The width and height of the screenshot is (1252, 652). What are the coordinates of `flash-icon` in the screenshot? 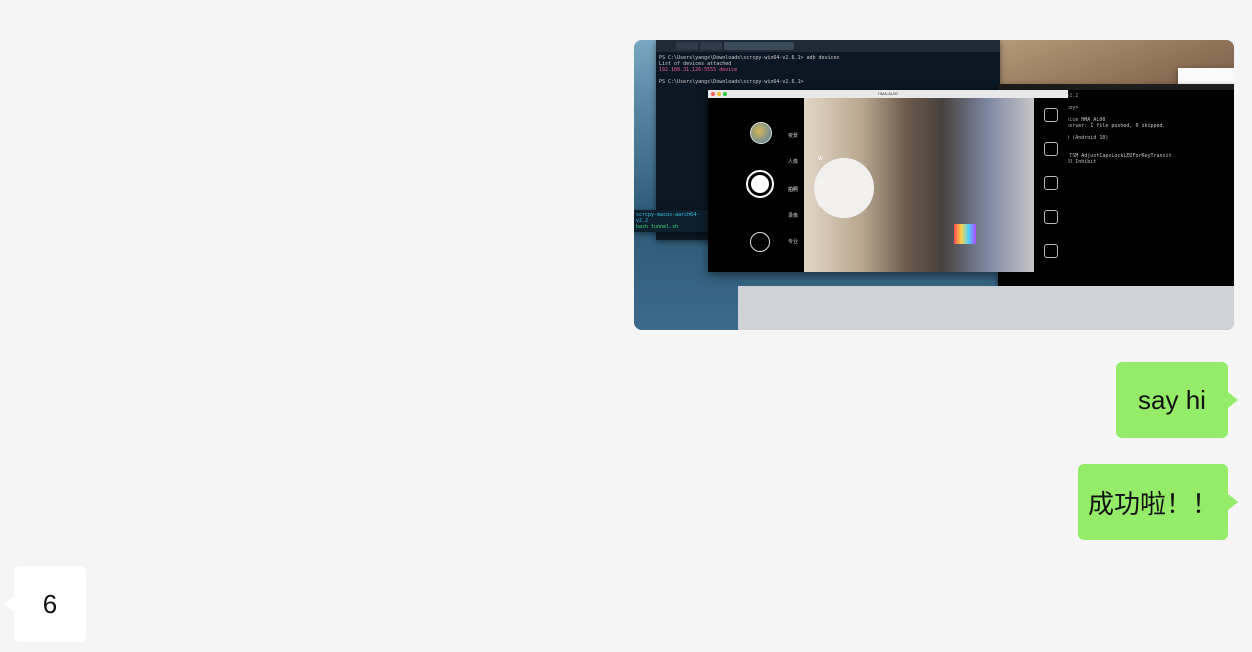 It's located at (1051, 183).